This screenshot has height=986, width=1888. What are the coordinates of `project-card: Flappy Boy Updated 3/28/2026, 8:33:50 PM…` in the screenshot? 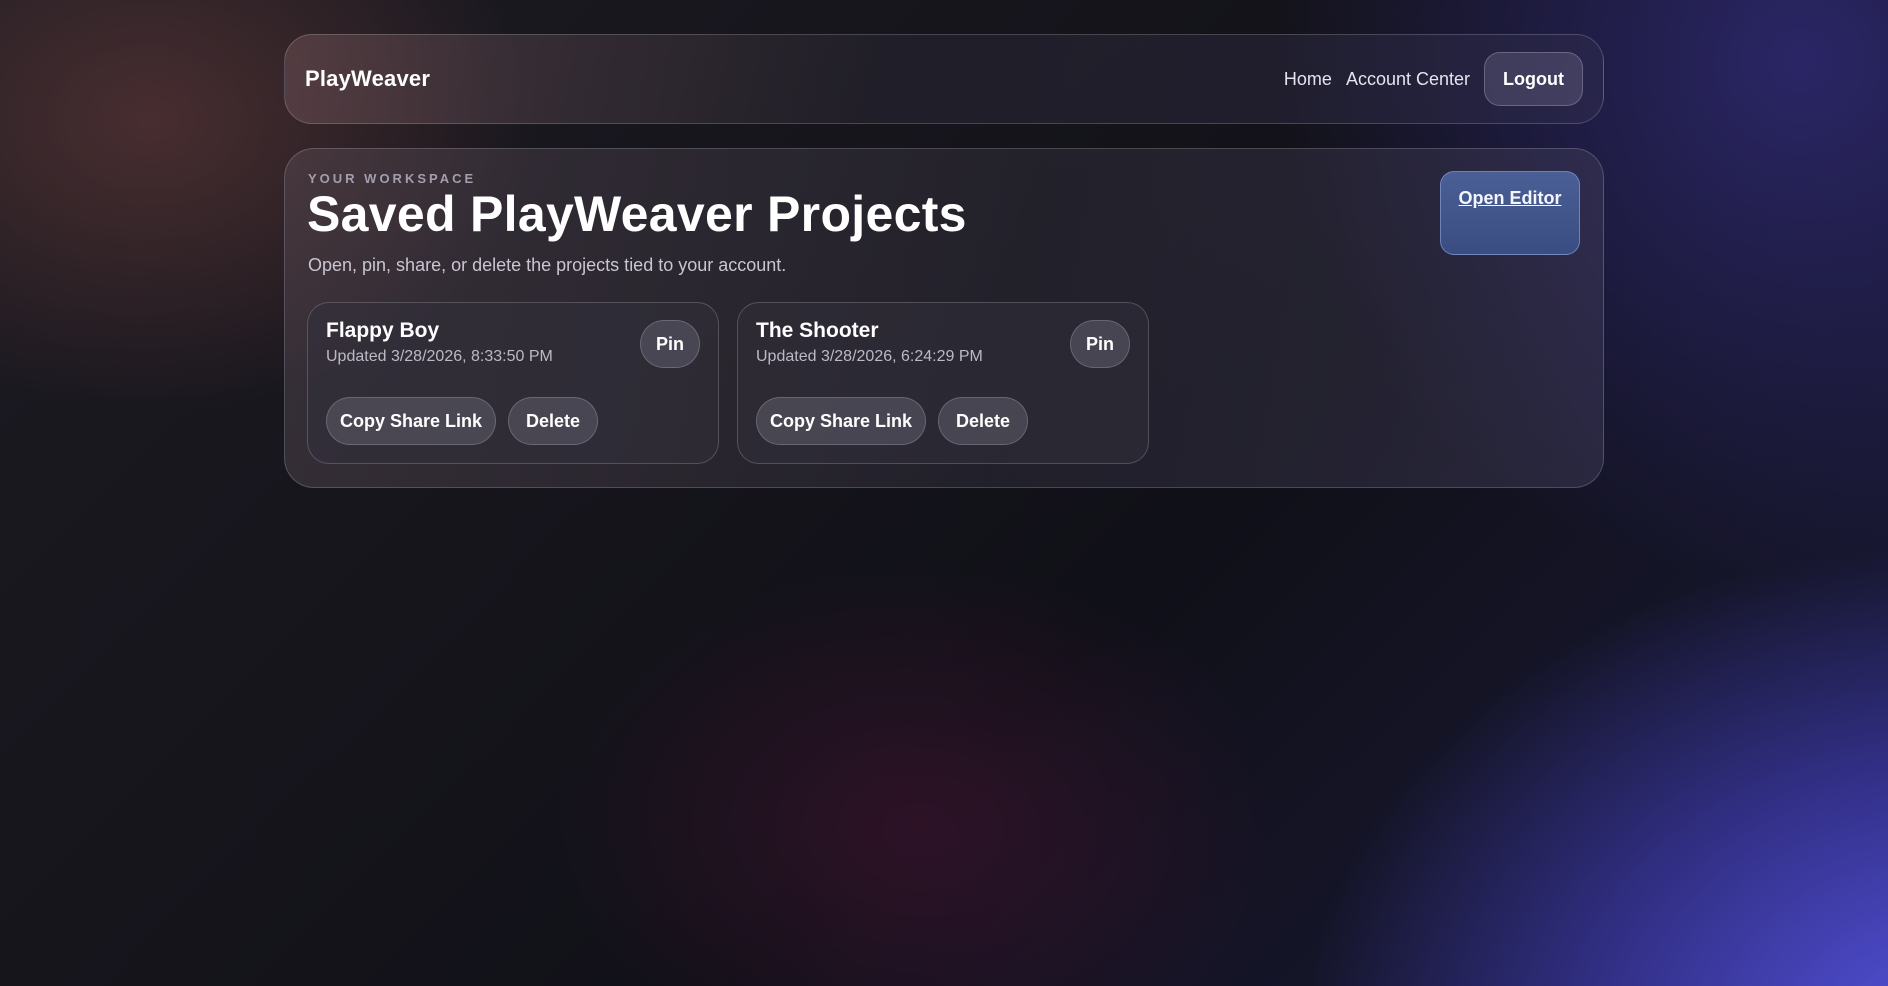 It's located at (513, 383).